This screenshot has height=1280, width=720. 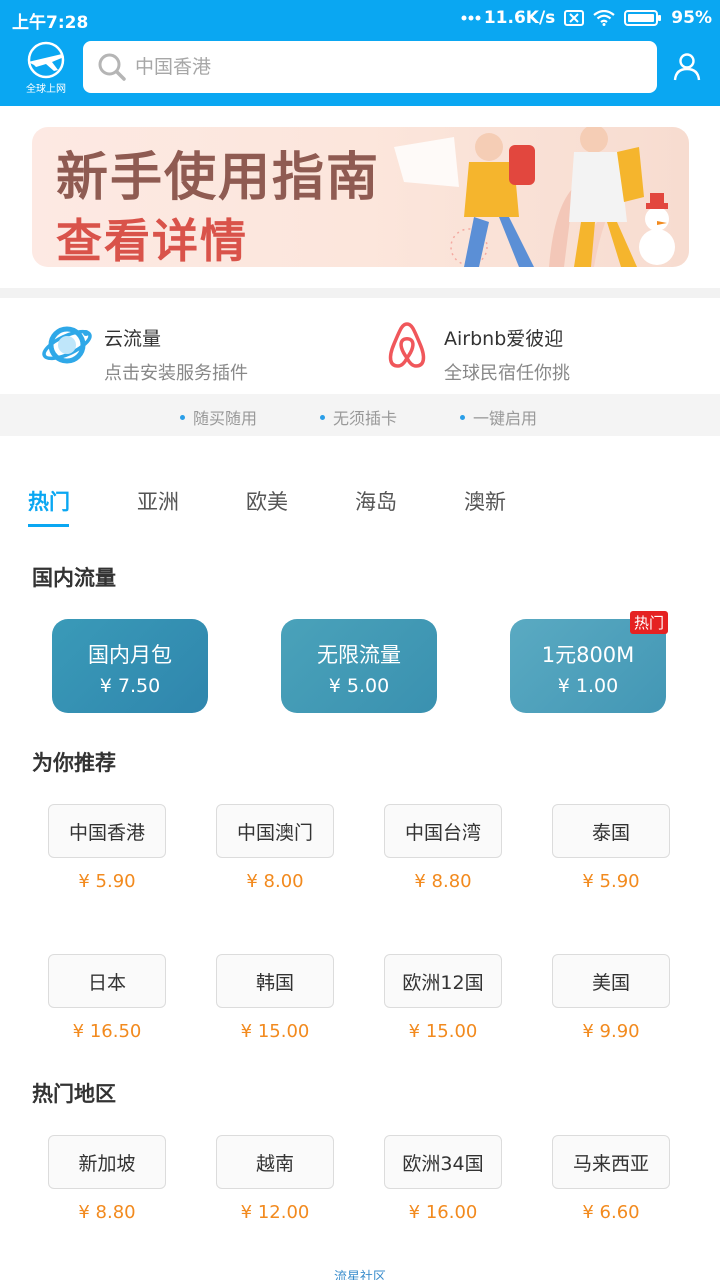 I want to click on network-speed: 11.6K/s, so click(x=519, y=18).